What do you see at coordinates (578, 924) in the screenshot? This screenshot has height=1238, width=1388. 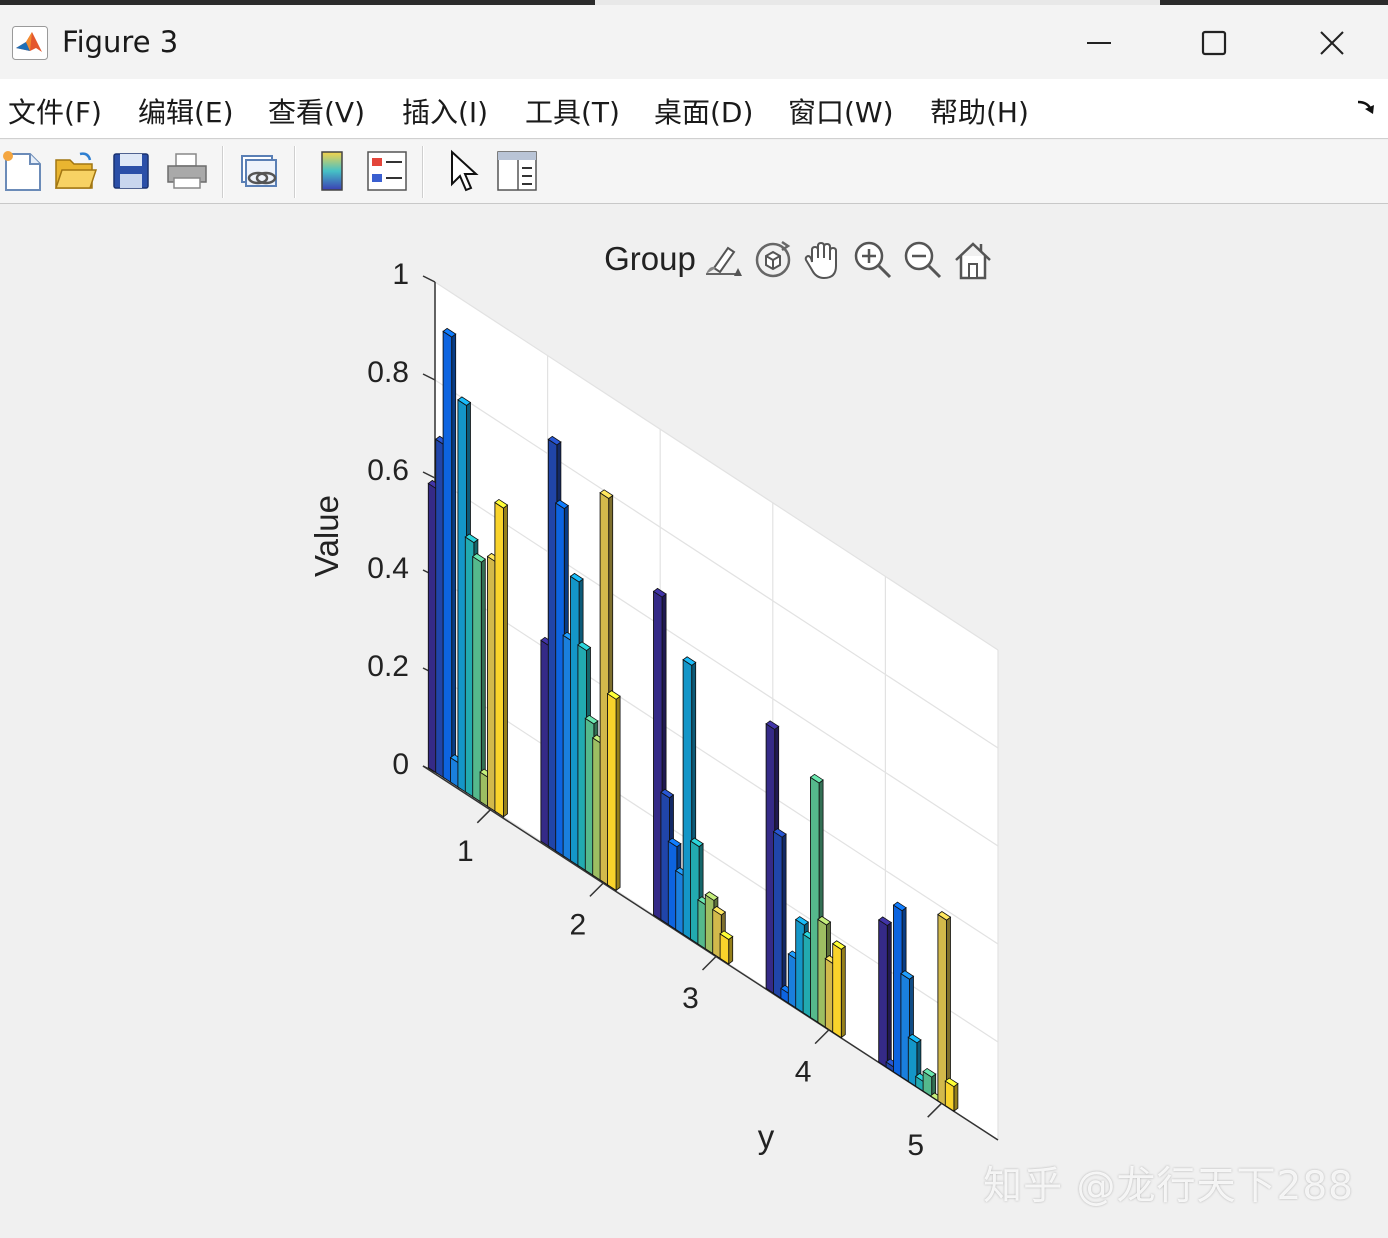 I see `y-tick-label: 2` at bounding box center [578, 924].